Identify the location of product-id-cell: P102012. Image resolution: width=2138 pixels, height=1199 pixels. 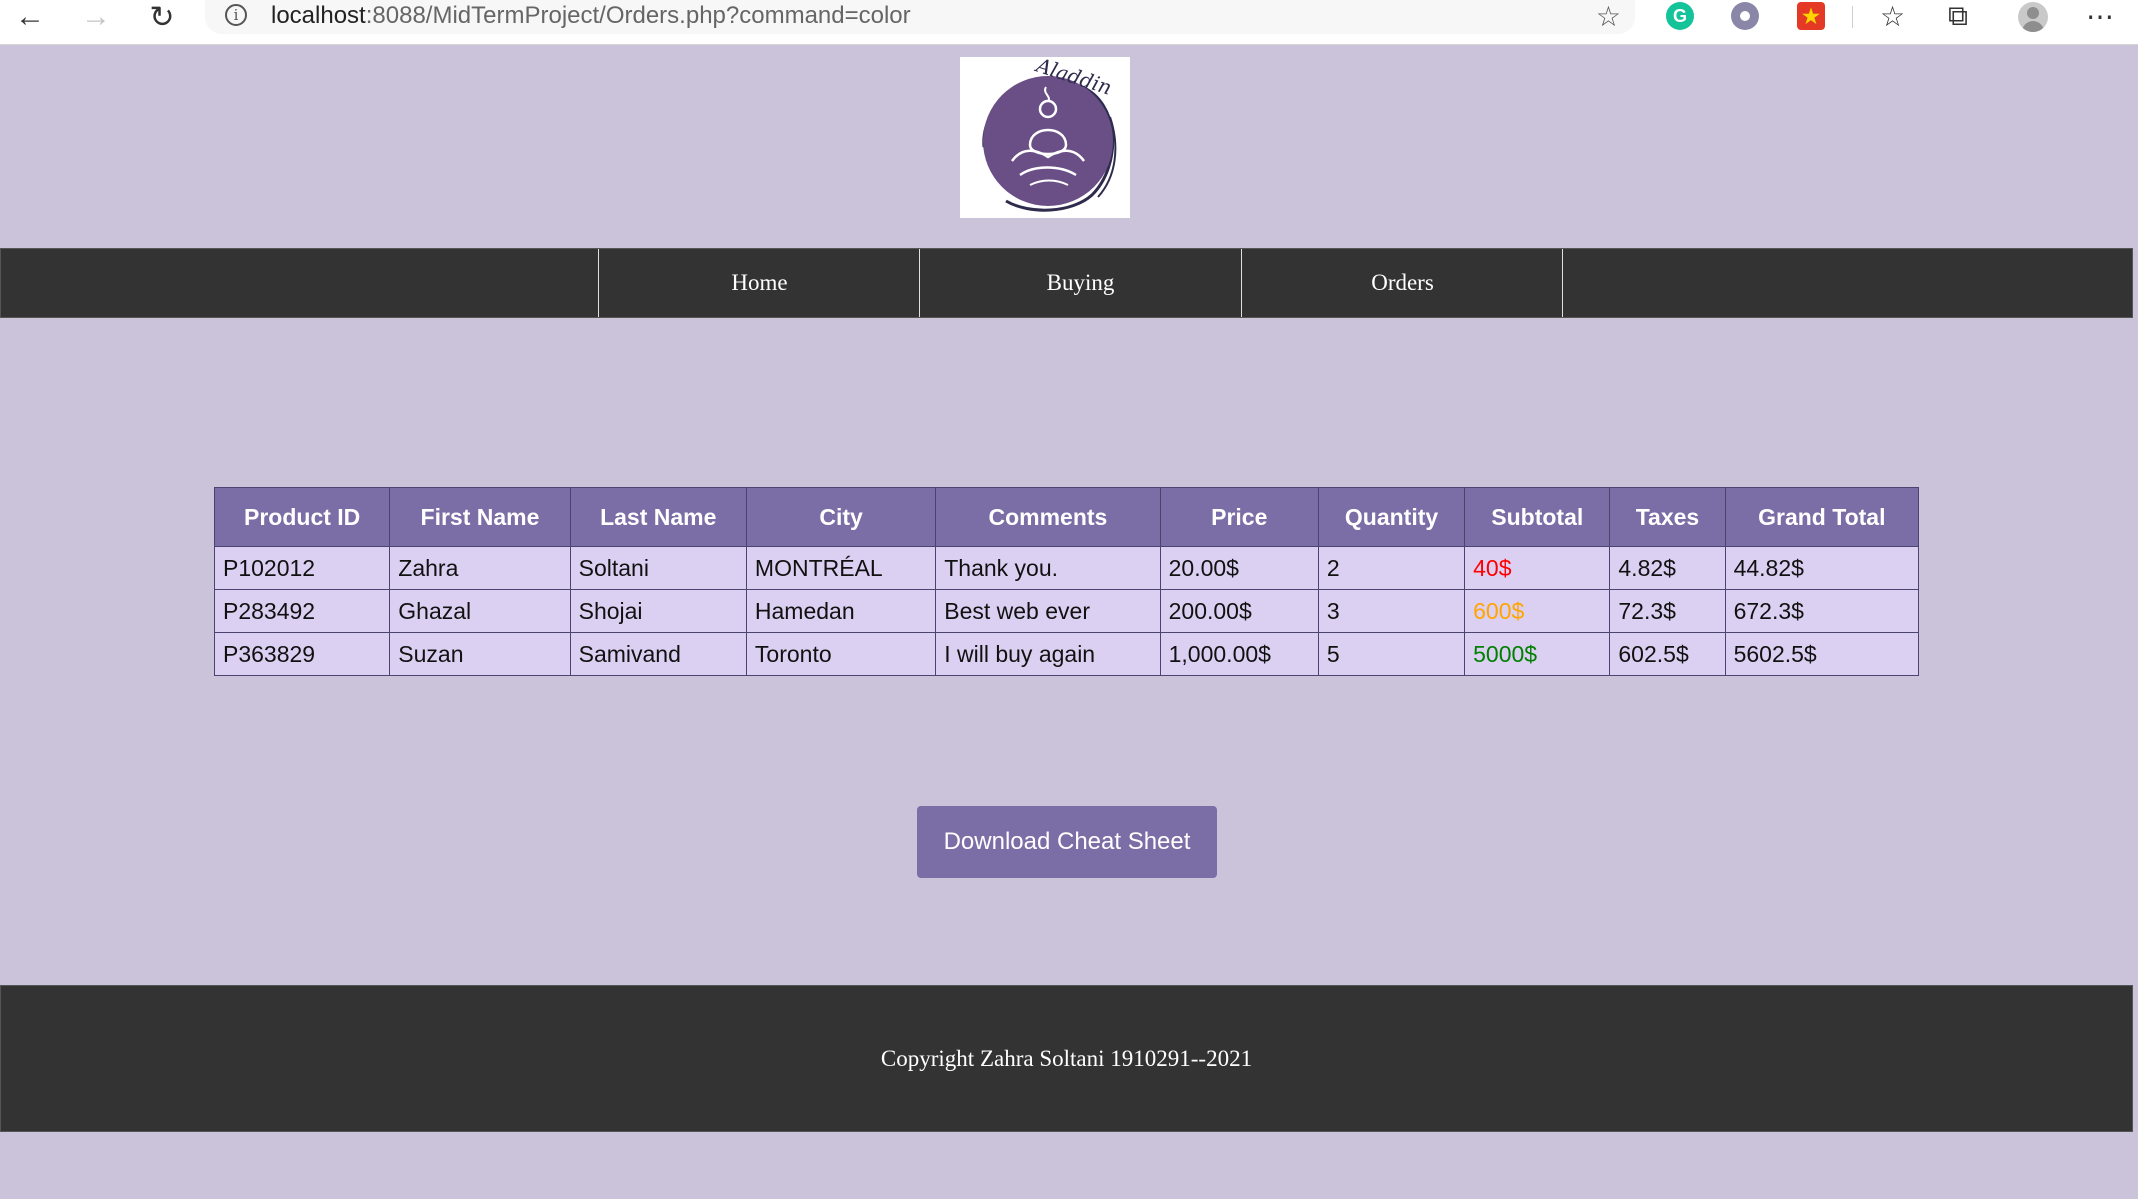
(302, 568).